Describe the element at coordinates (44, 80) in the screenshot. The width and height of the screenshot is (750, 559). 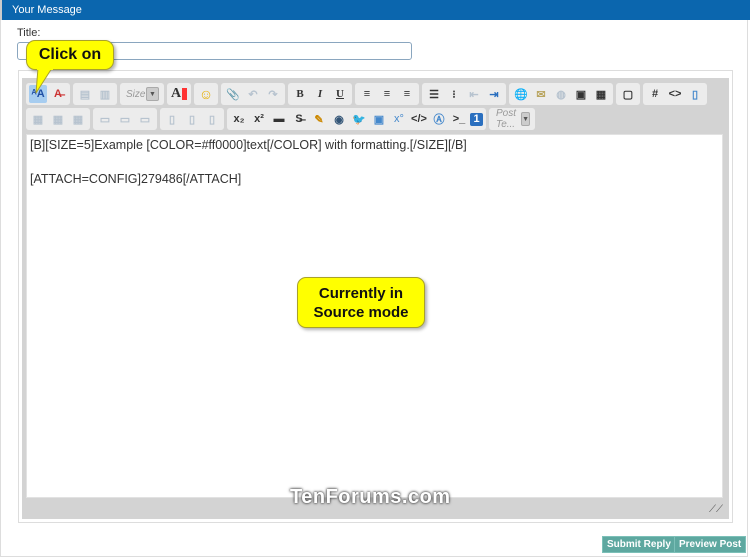
I see `callout-pointer` at that location.